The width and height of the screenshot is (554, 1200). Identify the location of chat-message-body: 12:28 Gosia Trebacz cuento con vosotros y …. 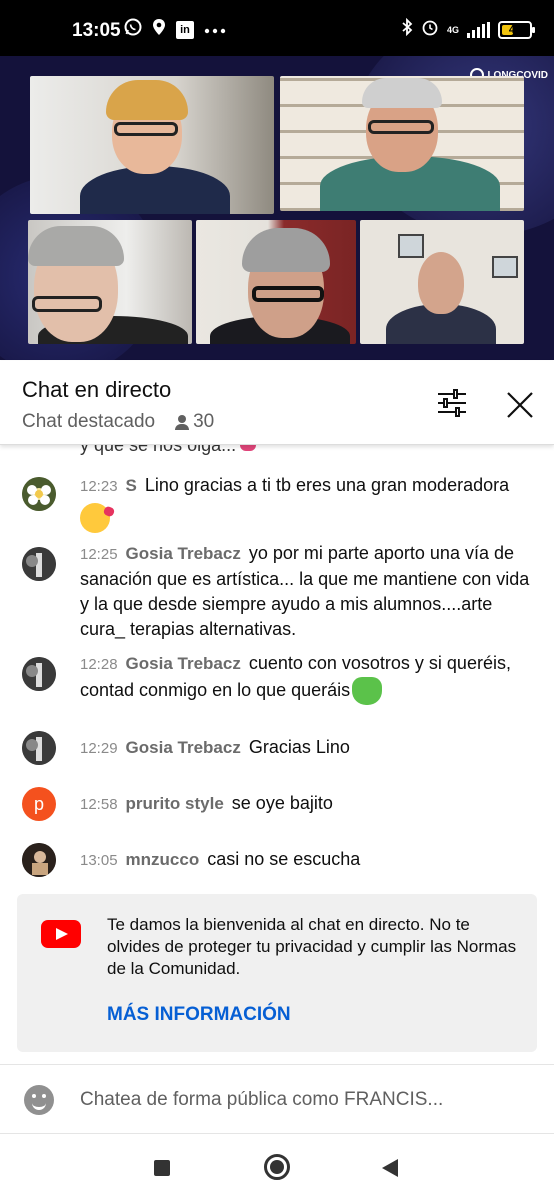
(307, 678).